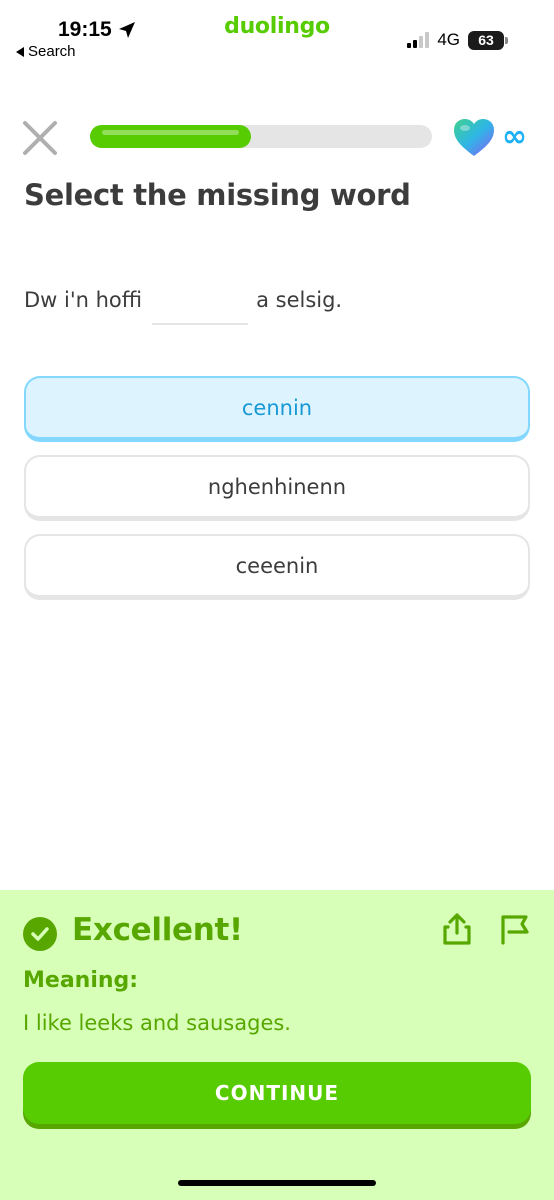 This screenshot has width=554, height=1200. I want to click on meaning-label: Meaning:, so click(81, 980).